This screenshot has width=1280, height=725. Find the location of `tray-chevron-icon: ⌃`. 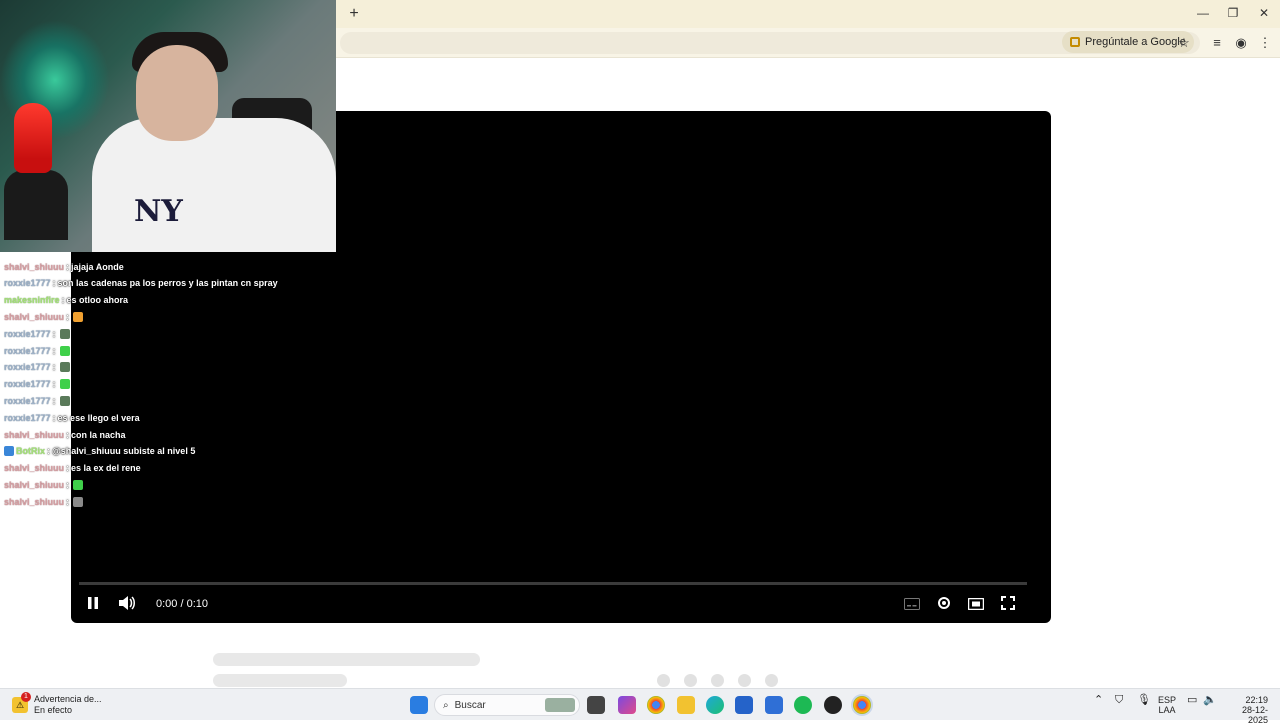

tray-chevron-icon: ⌃ is located at coordinates (1098, 700).